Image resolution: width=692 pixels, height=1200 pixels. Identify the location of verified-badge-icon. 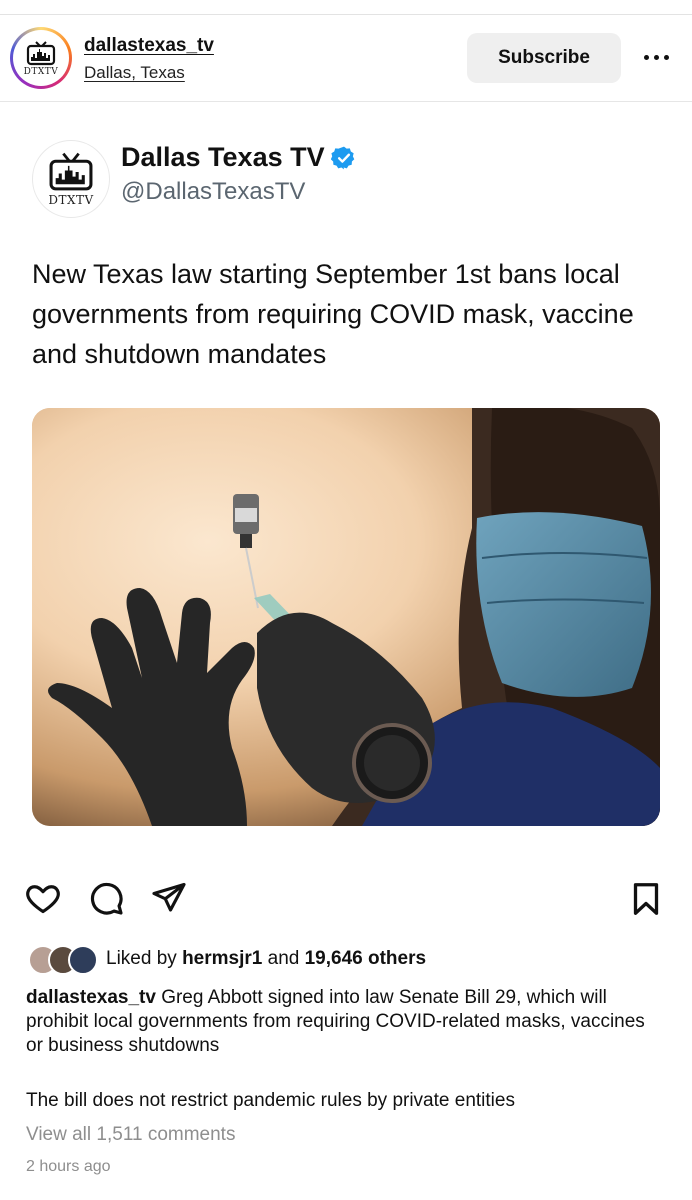
(342, 157).